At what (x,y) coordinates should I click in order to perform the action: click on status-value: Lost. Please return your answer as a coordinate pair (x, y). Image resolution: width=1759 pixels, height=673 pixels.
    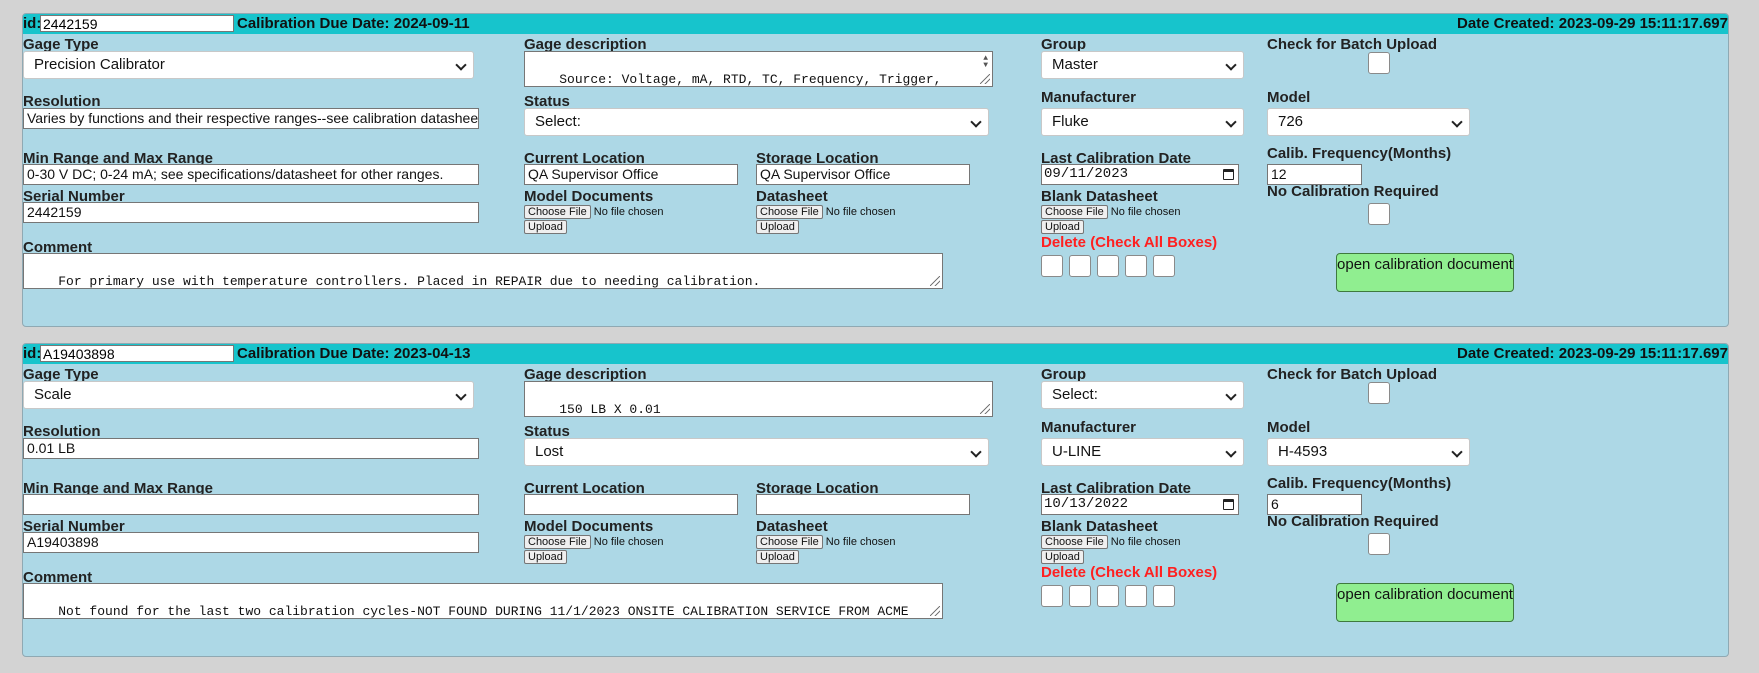
    Looking at the image, I should click on (549, 451).